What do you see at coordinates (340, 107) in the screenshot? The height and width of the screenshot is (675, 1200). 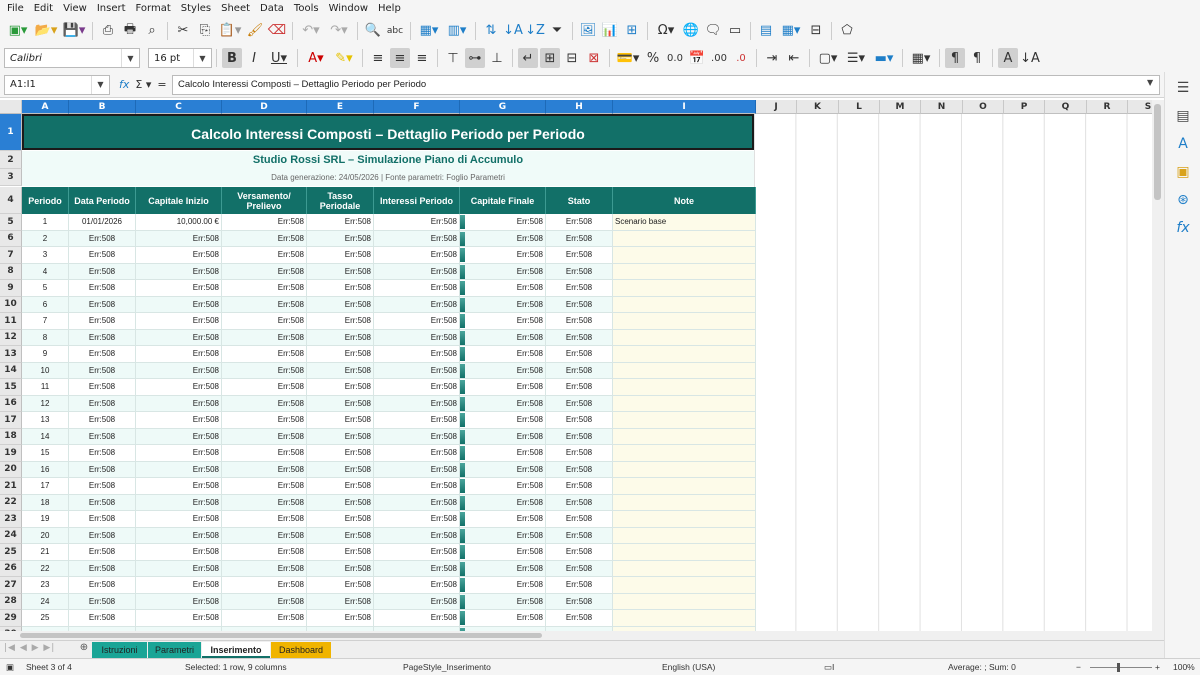 I see `column-header-e: E` at bounding box center [340, 107].